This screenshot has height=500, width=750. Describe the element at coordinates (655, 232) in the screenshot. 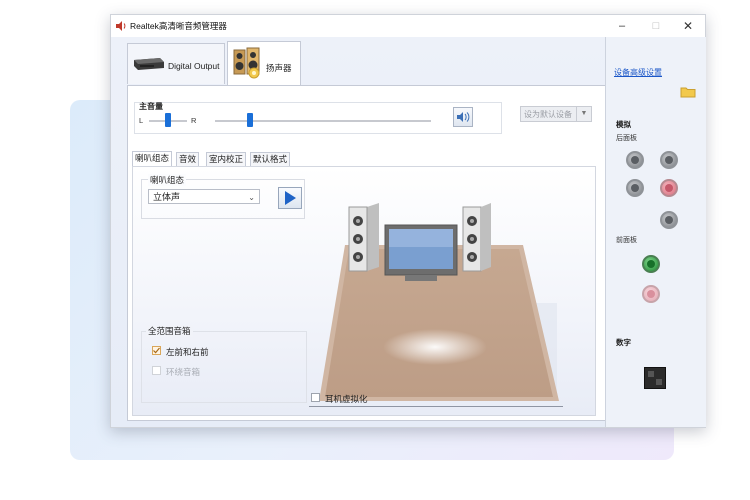

I see `connector-panel: 设备高级设置 模拟 后面板 前面板 数字` at that location.